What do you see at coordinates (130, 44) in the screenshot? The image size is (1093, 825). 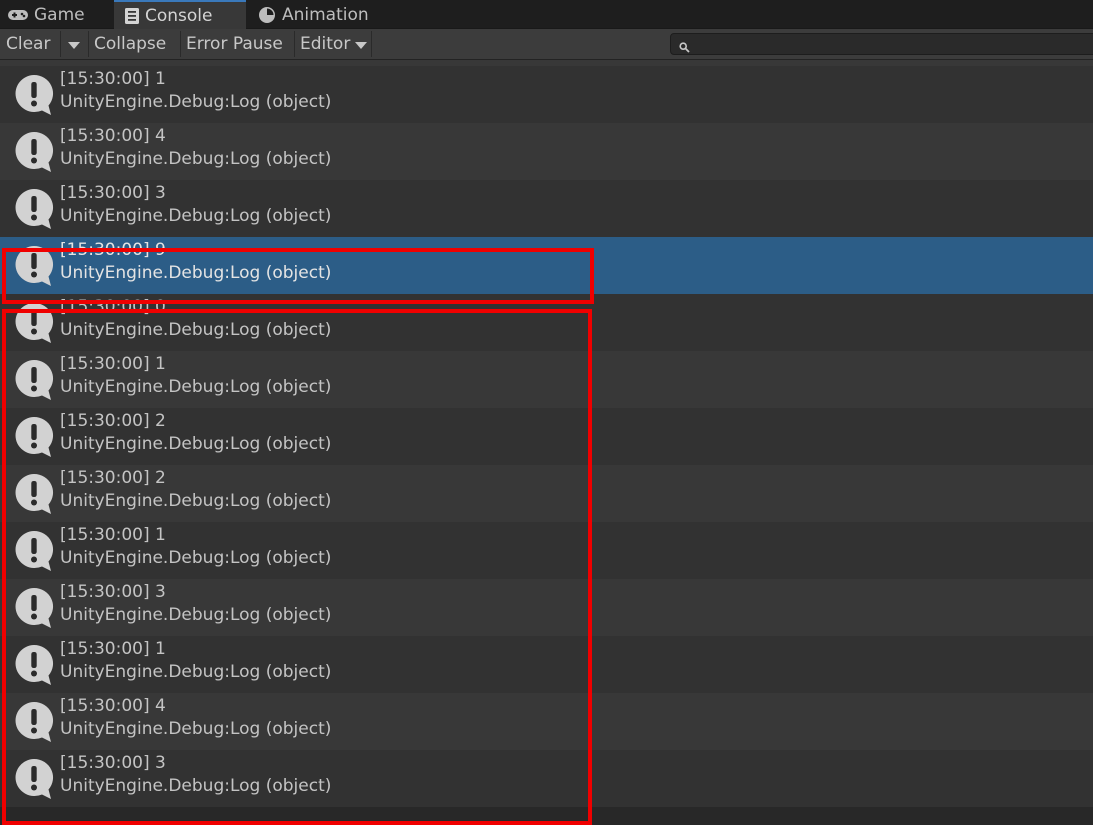 I see `collapse-toggle: Collapse` at bounding box center [130, 44].